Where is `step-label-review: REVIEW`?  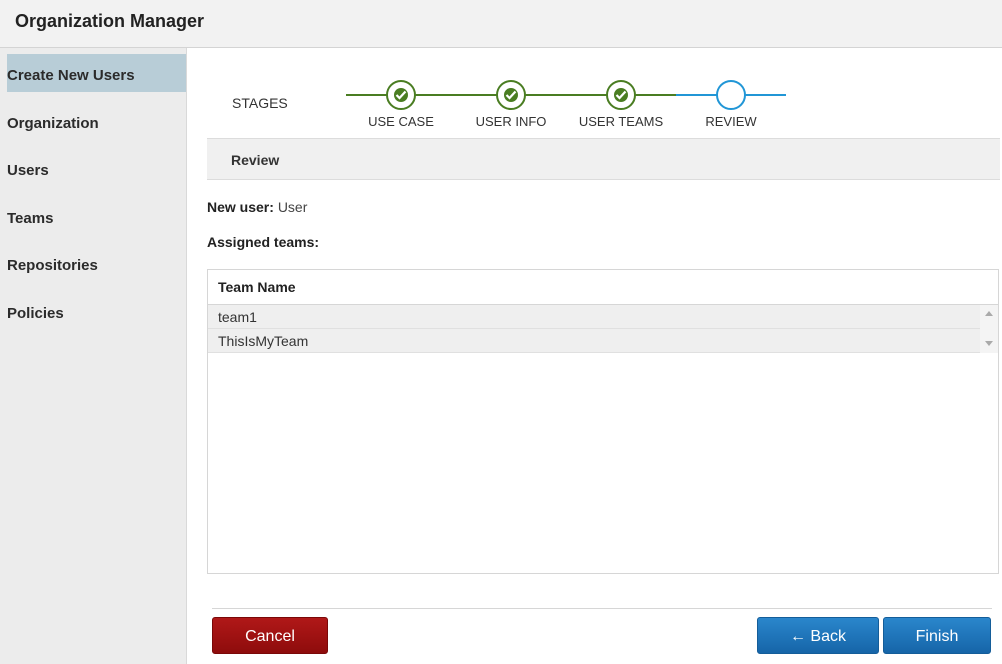 step-label-review: REVIEW is located at coordinates (731, 121).